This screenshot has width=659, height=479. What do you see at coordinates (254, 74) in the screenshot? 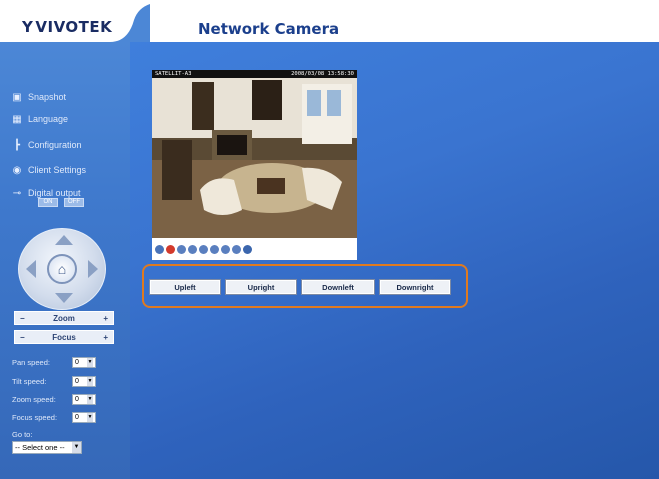
I see `video-caption-bar: SATELLIT-A3 2008/03/08 13:58:30` at bounding box center [254, 74].